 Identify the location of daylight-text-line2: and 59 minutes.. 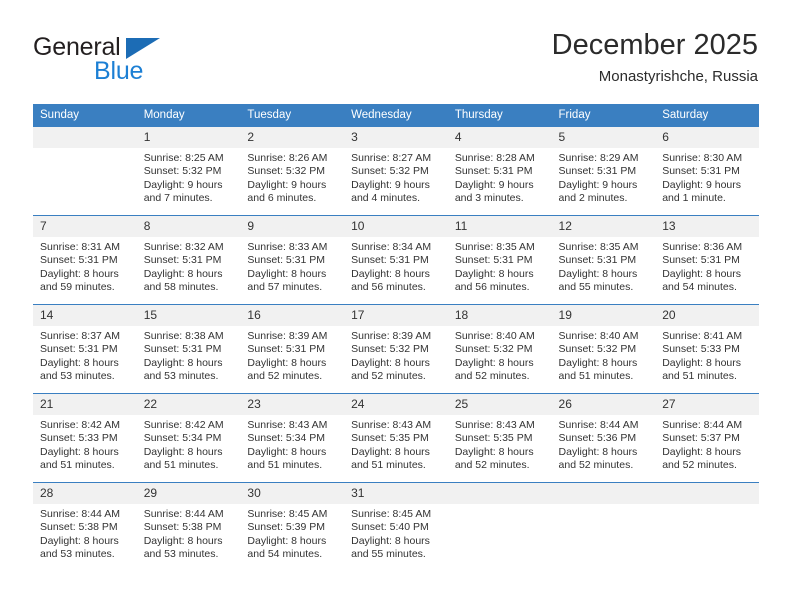
(77, 287).